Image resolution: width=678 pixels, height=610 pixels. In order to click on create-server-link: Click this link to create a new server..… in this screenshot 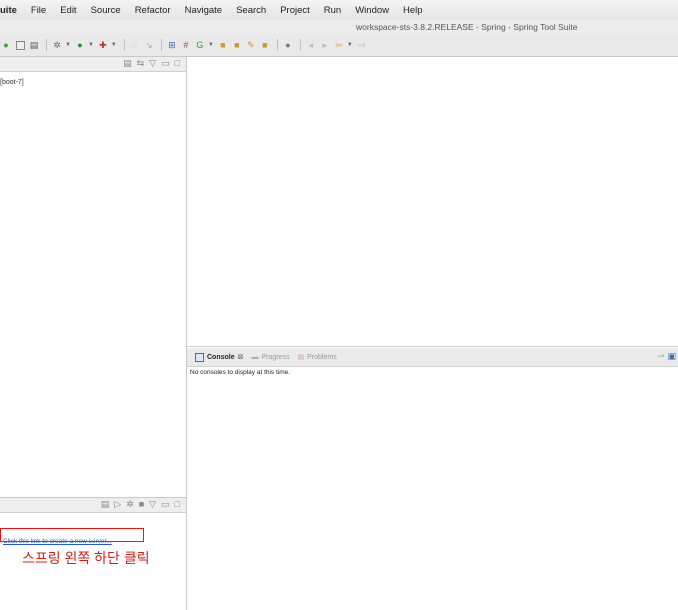, I will do `click(57, 541)`.